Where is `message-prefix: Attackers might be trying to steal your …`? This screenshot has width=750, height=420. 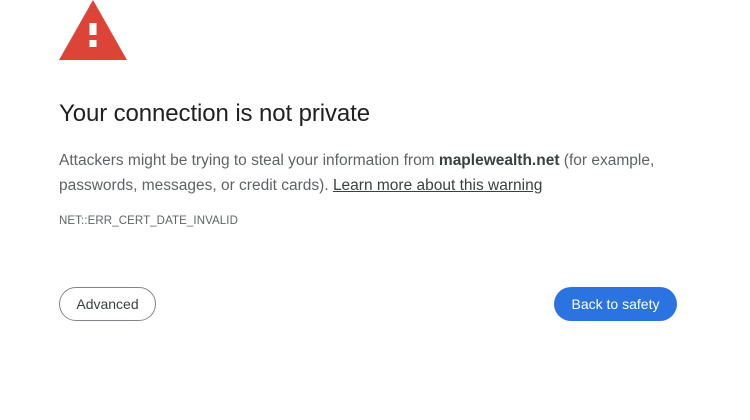 message-prefix: Attackers might be trying to steal your … is located at coordinates (249, 160).